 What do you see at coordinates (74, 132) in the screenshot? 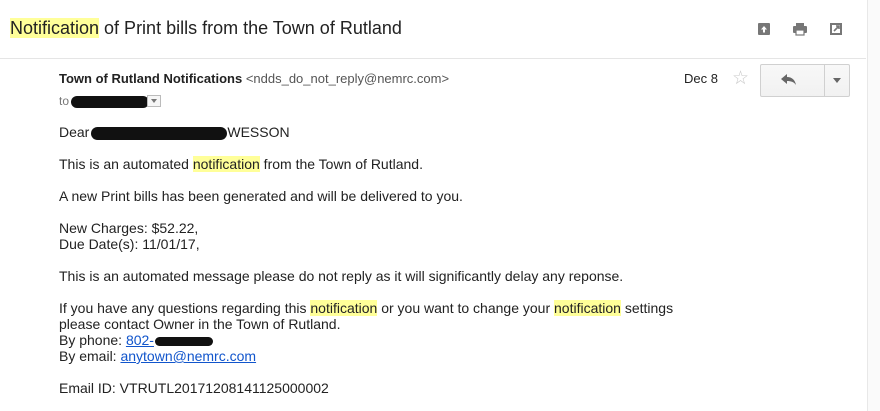
I see `greeting-prefix: Dear` at bounding box center [74, 132].